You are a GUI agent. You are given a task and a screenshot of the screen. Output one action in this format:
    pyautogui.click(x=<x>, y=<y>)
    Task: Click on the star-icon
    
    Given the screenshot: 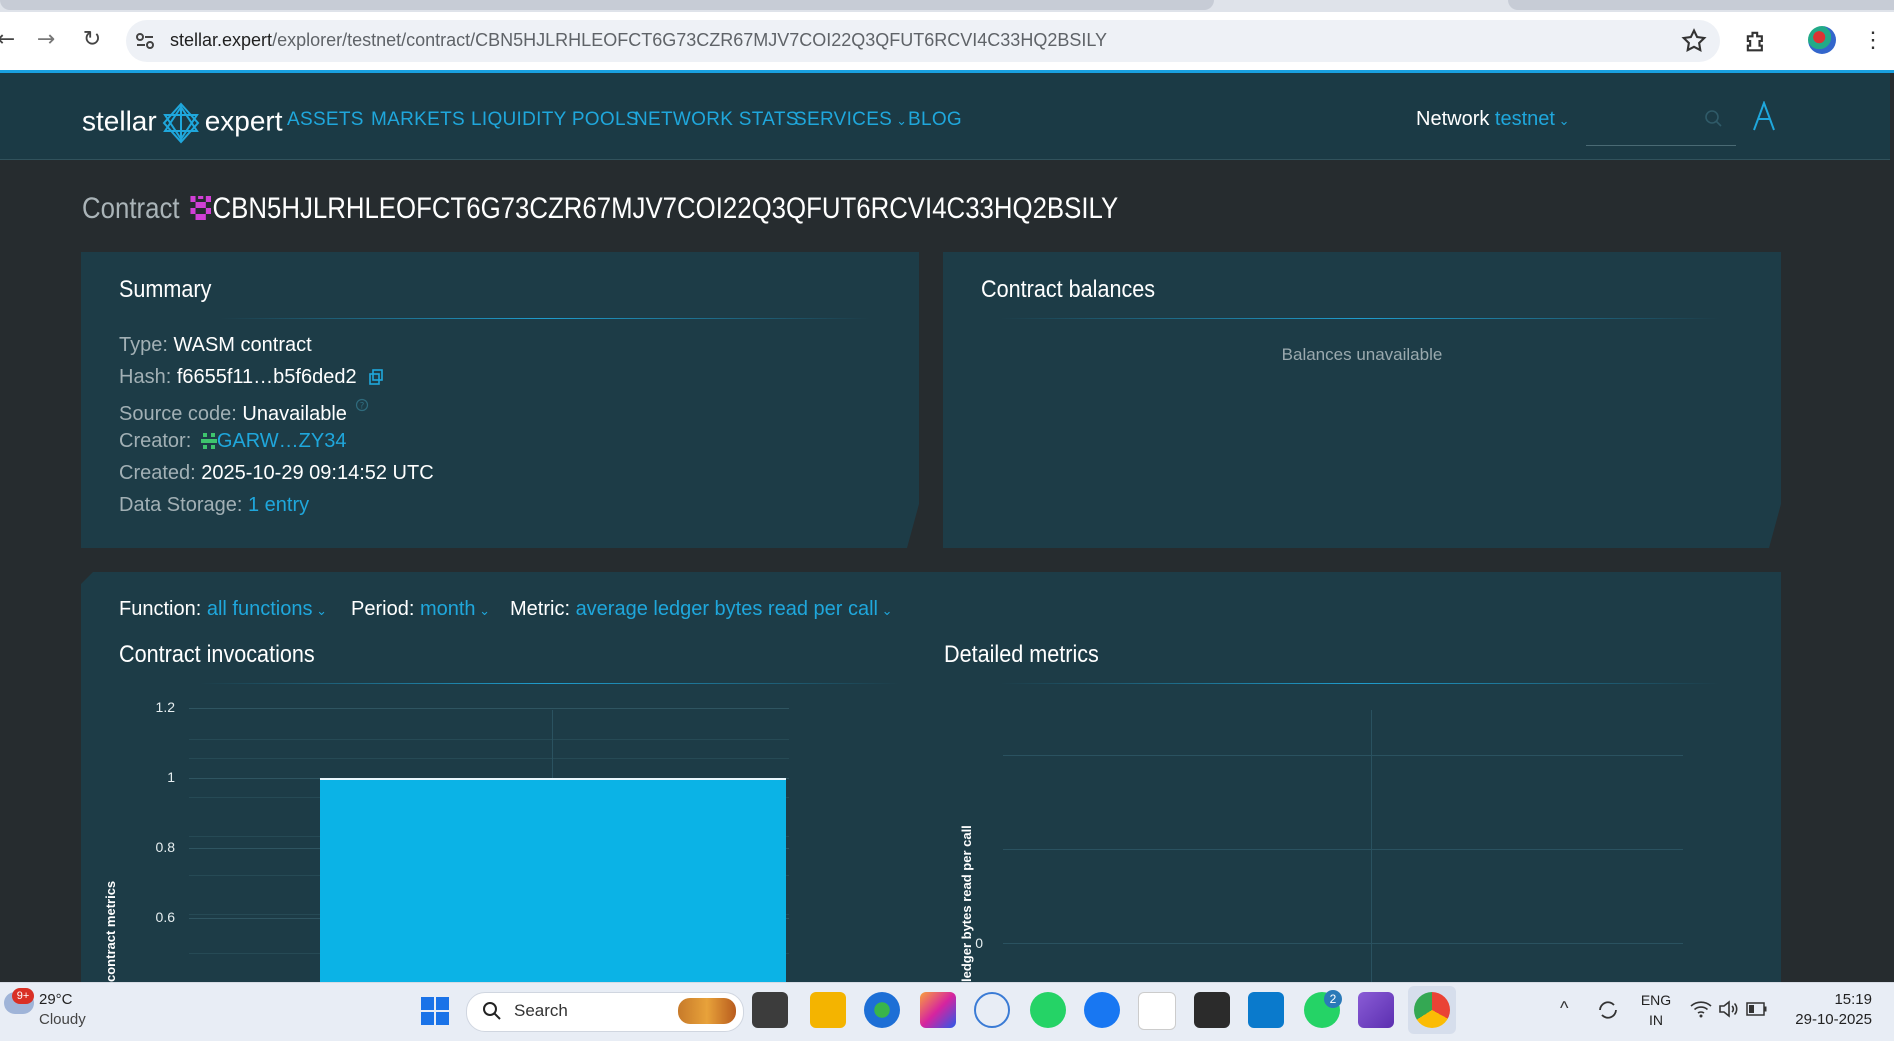 What is the action you would take?
    pyautogui.click(x=1694, y=41)
    